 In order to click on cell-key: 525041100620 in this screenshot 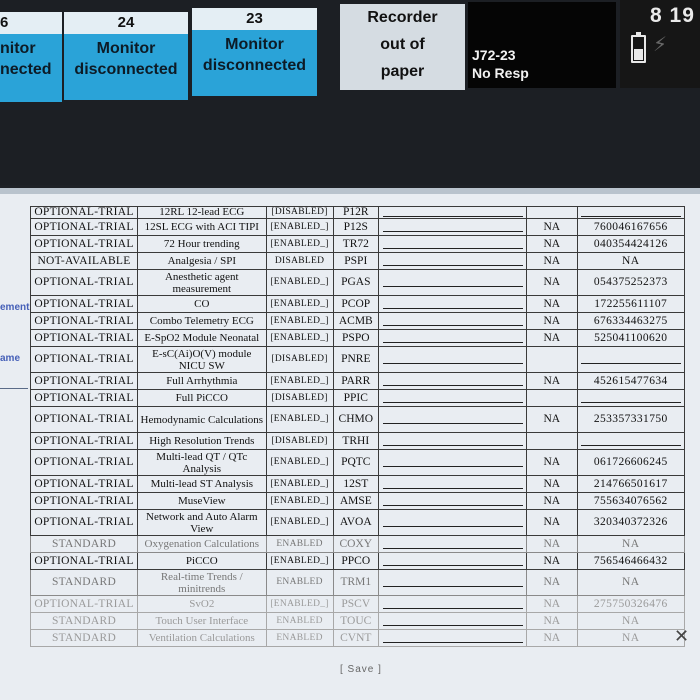, I will do `click(630, 338)`.